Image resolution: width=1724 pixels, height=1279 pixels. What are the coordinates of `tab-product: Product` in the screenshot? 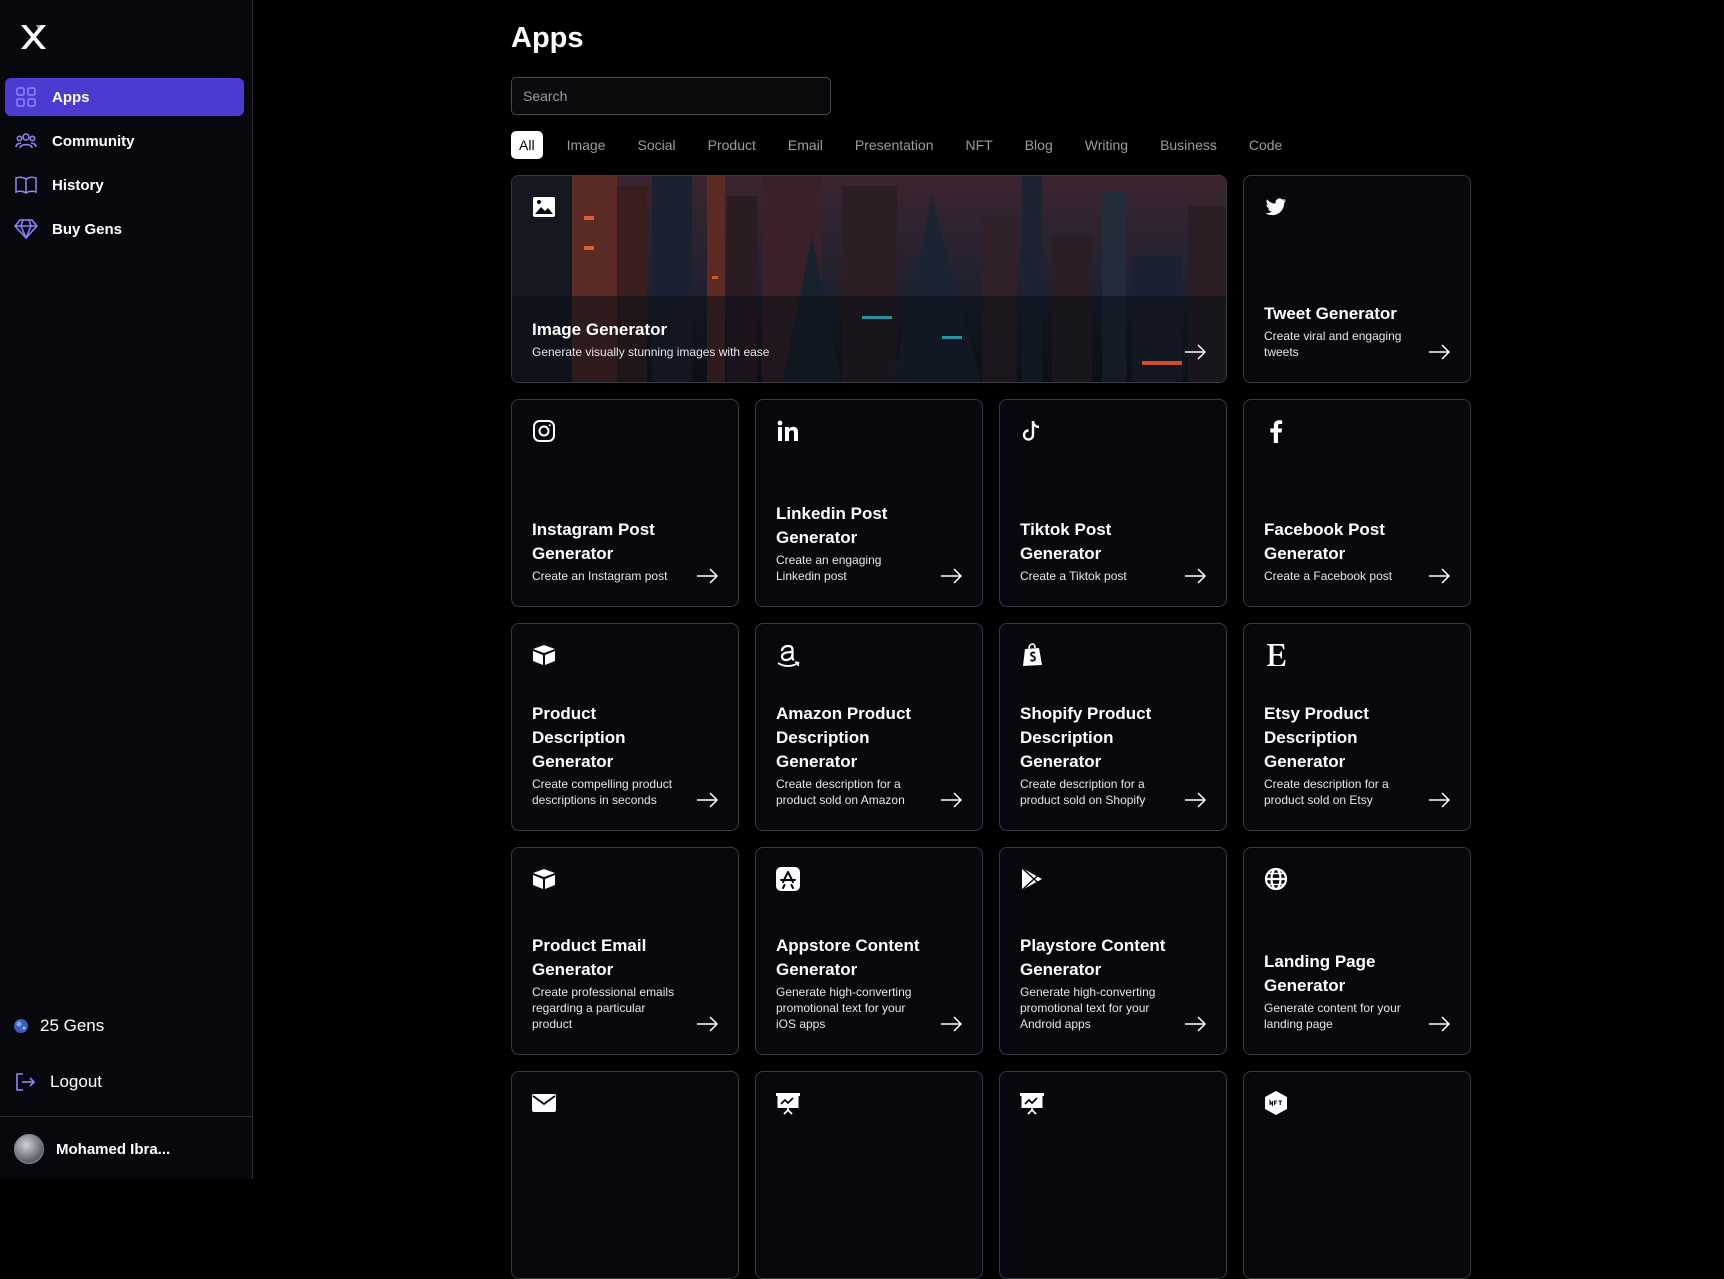 It's located at (732, 145).